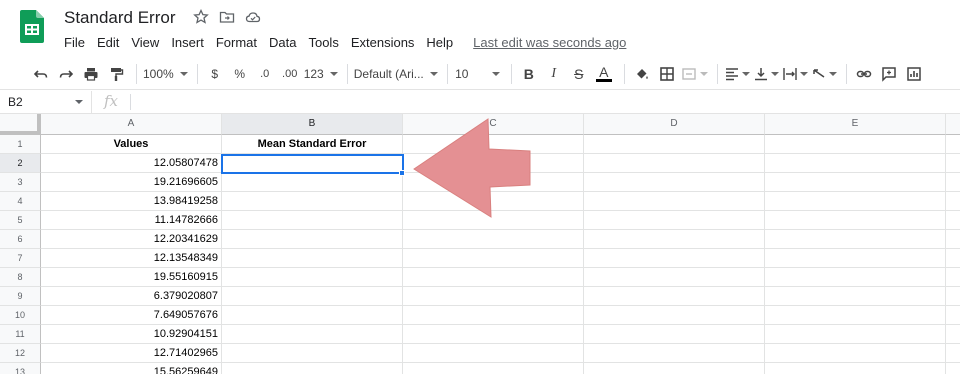  Describe the element at coordinates (20, 315) in the screenshot. I see `row-header: 10` at that location.